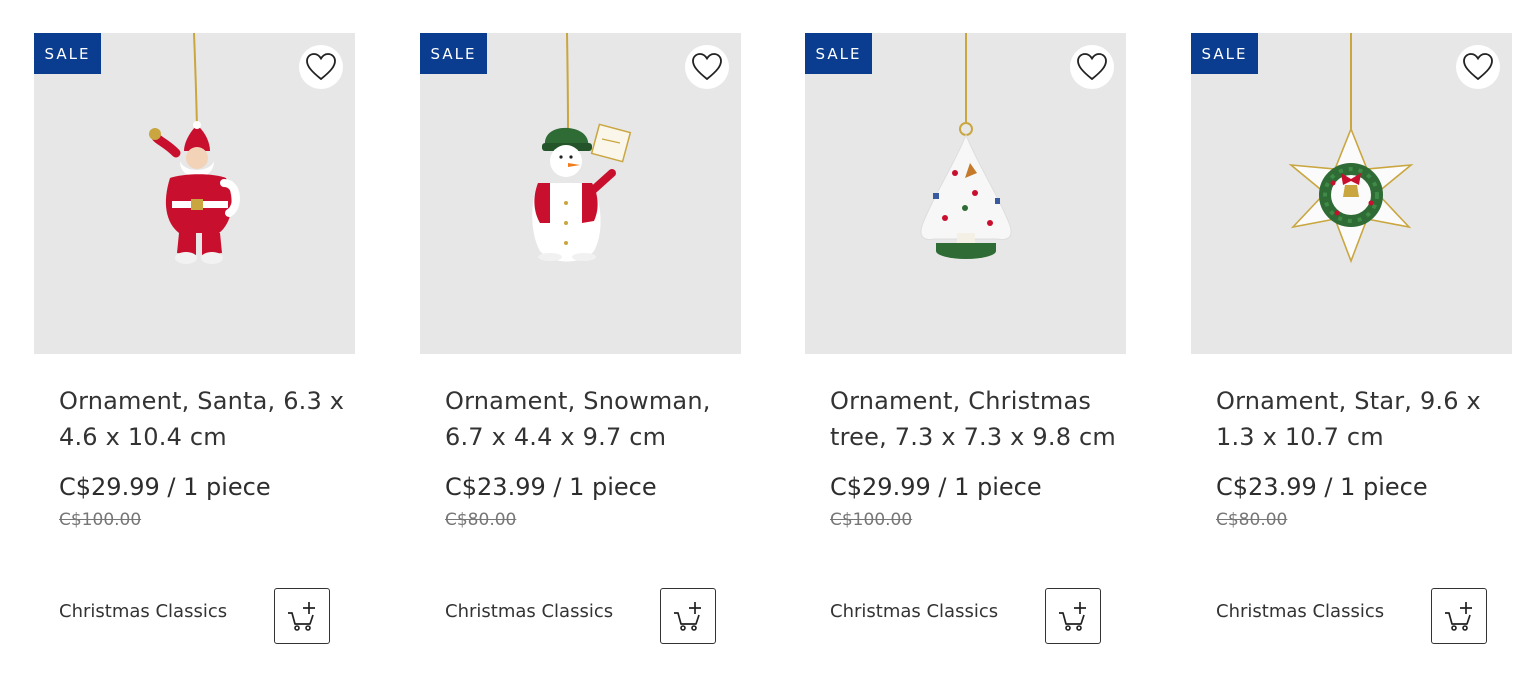  What do you see at coordinates (1361, 419) in the screenshot?
I see `product-title: Ornament, Star, 9.6 x 1.3 x 10.7 cm` at bounding box center [1361, 419].